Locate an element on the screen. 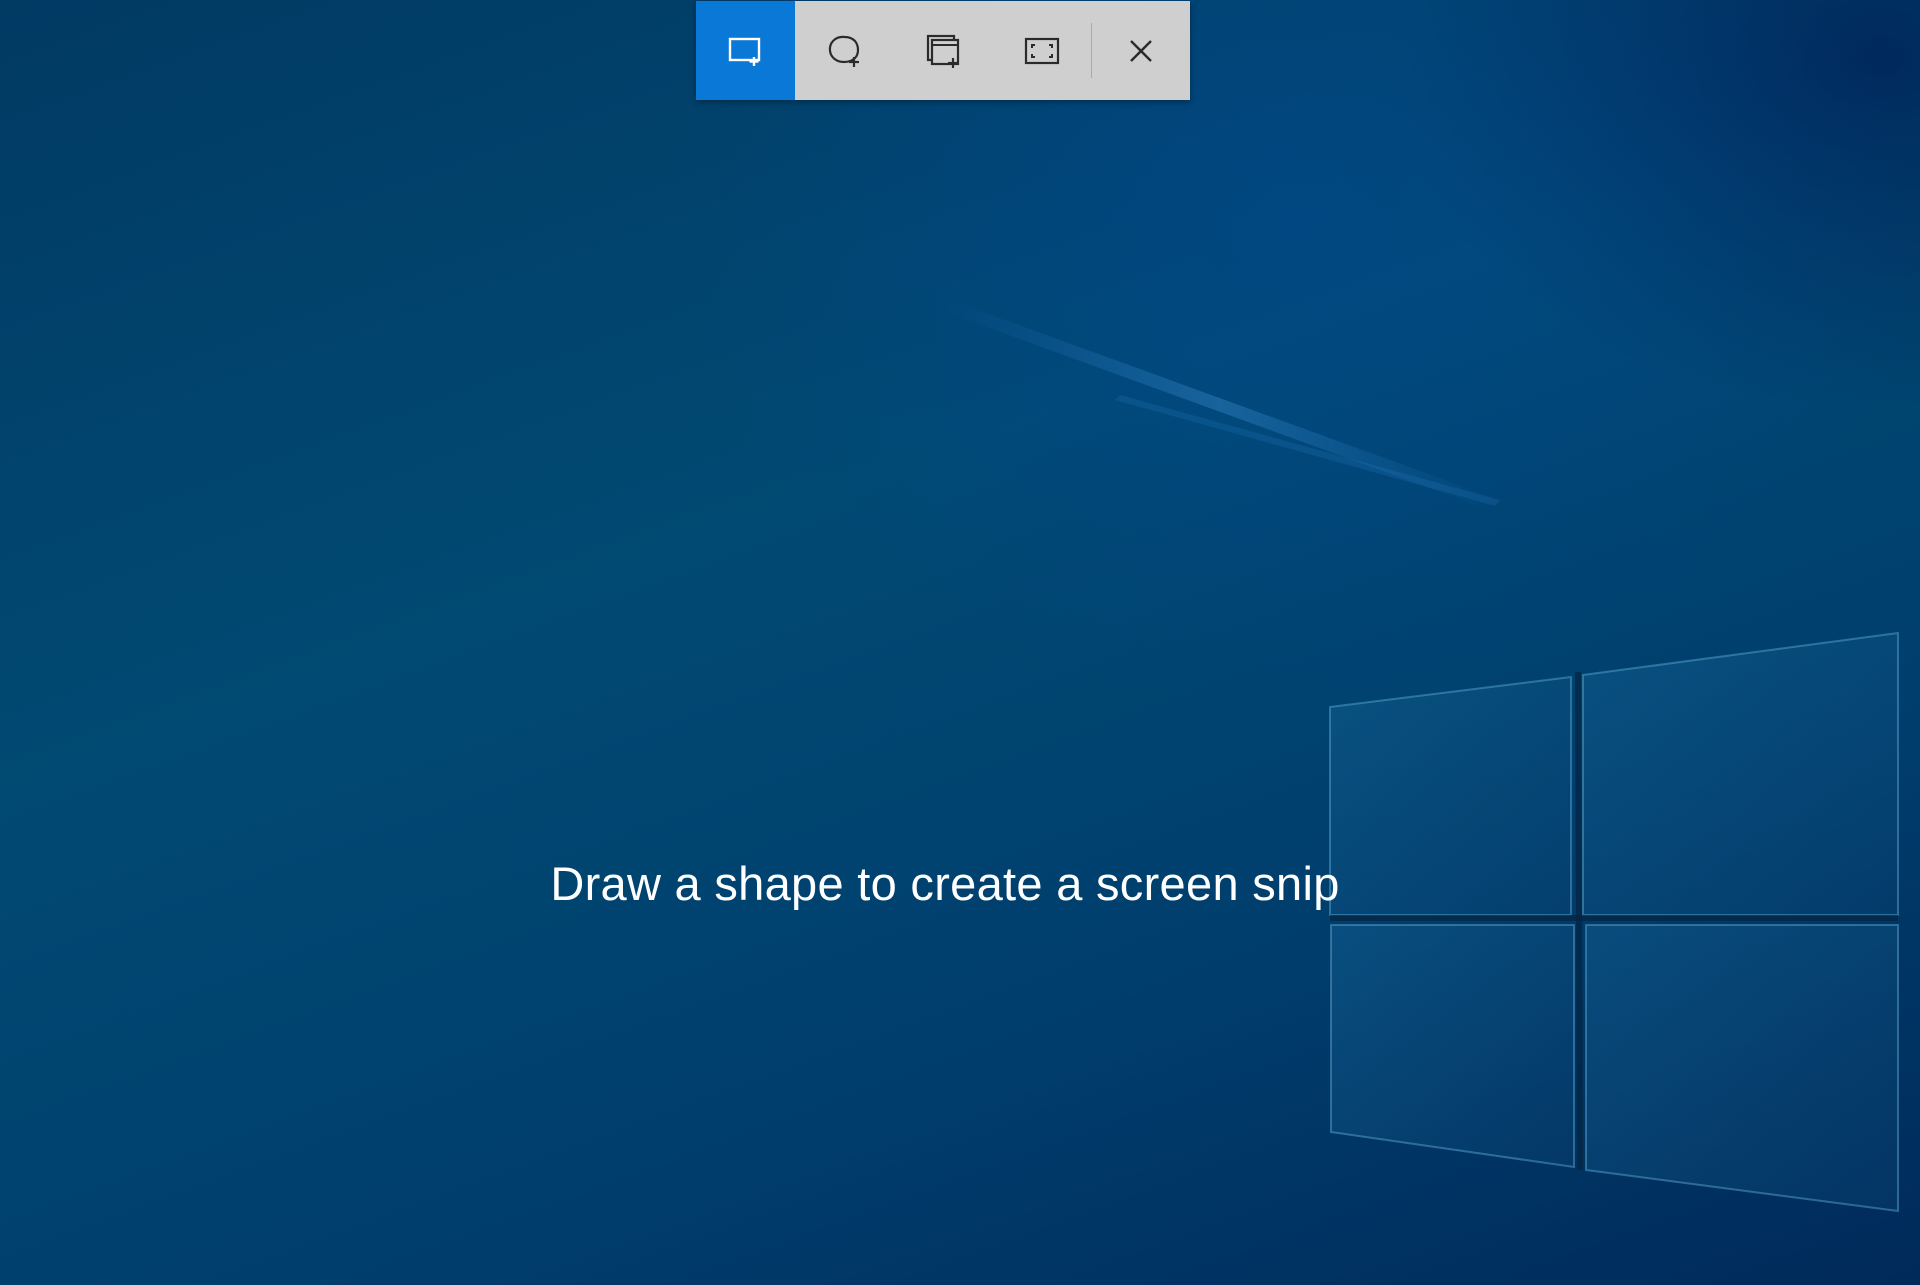 This screenshot has height=1285, width=1920. fullscreen-snip-button is located at coordinates (1041, 50).